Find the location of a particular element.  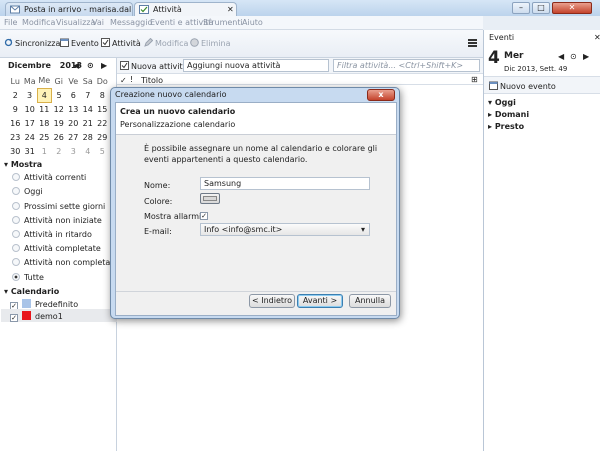

day-cell: 1 is located at coordinates (44, 151).